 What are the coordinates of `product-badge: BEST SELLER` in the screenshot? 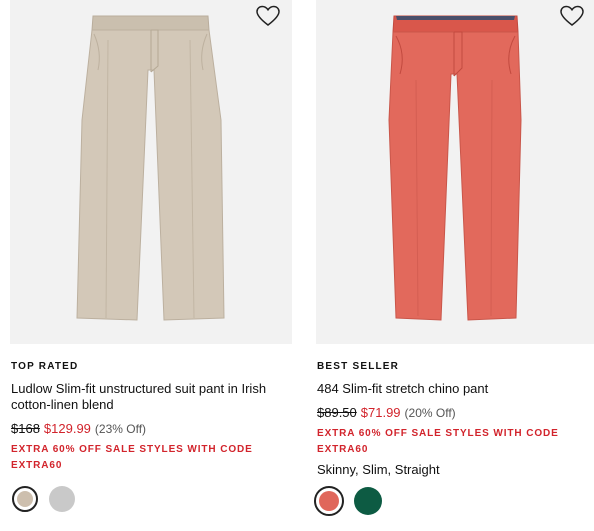 It's located at (358, 366).